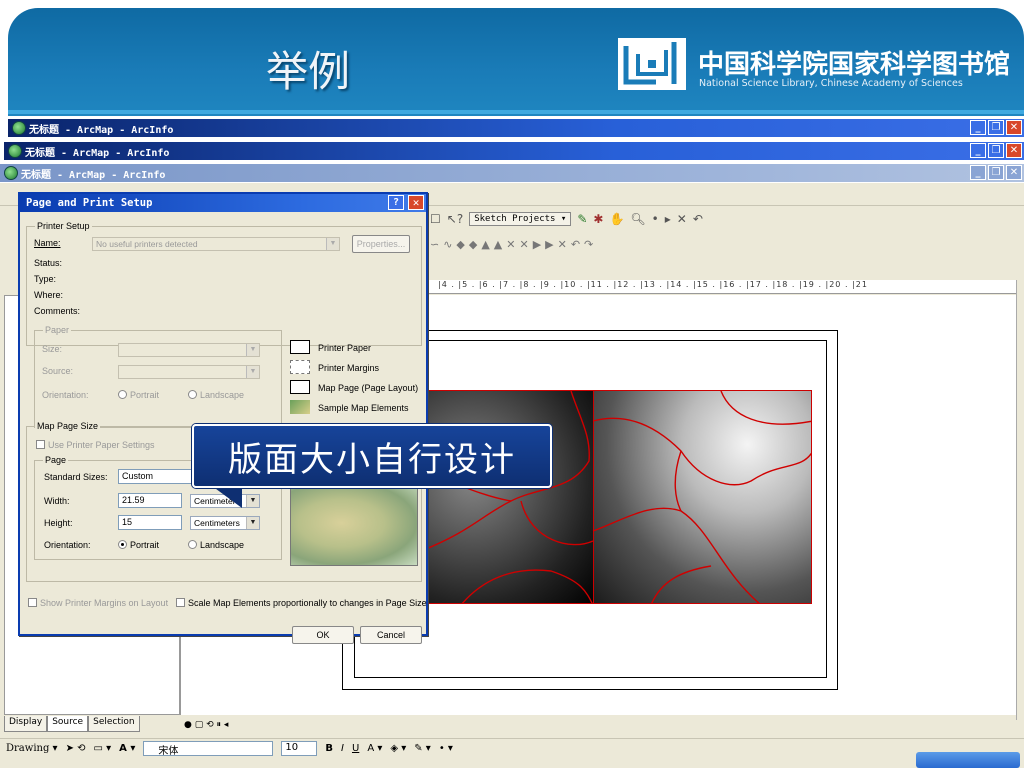 The width and height of the screenshot is (1024, 768). I want to click on page-portrait-label: Portrait, so click(145, 545).